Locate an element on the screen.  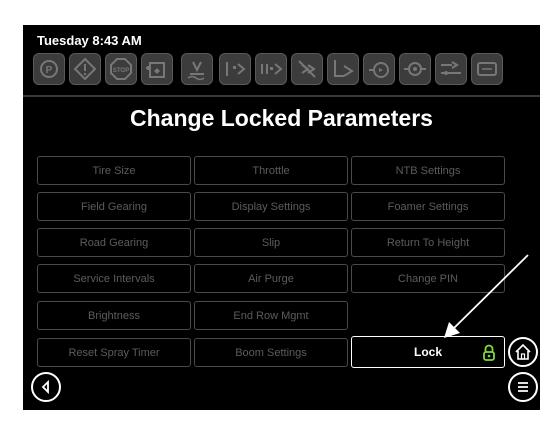
tank-icon is located at coordinates (157, 69).